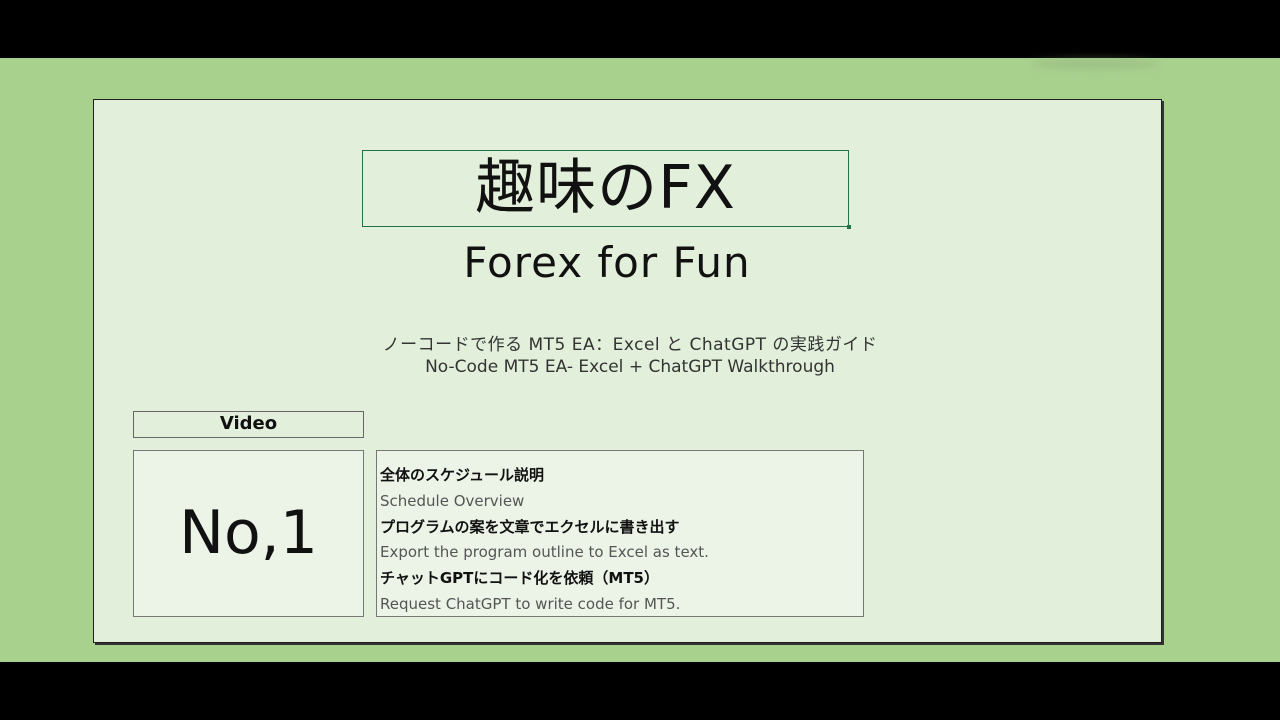 The width and height of the screenshot is (1280, 720). I want to click on page-subtitle: Forex for Fun, so click(607, 262).